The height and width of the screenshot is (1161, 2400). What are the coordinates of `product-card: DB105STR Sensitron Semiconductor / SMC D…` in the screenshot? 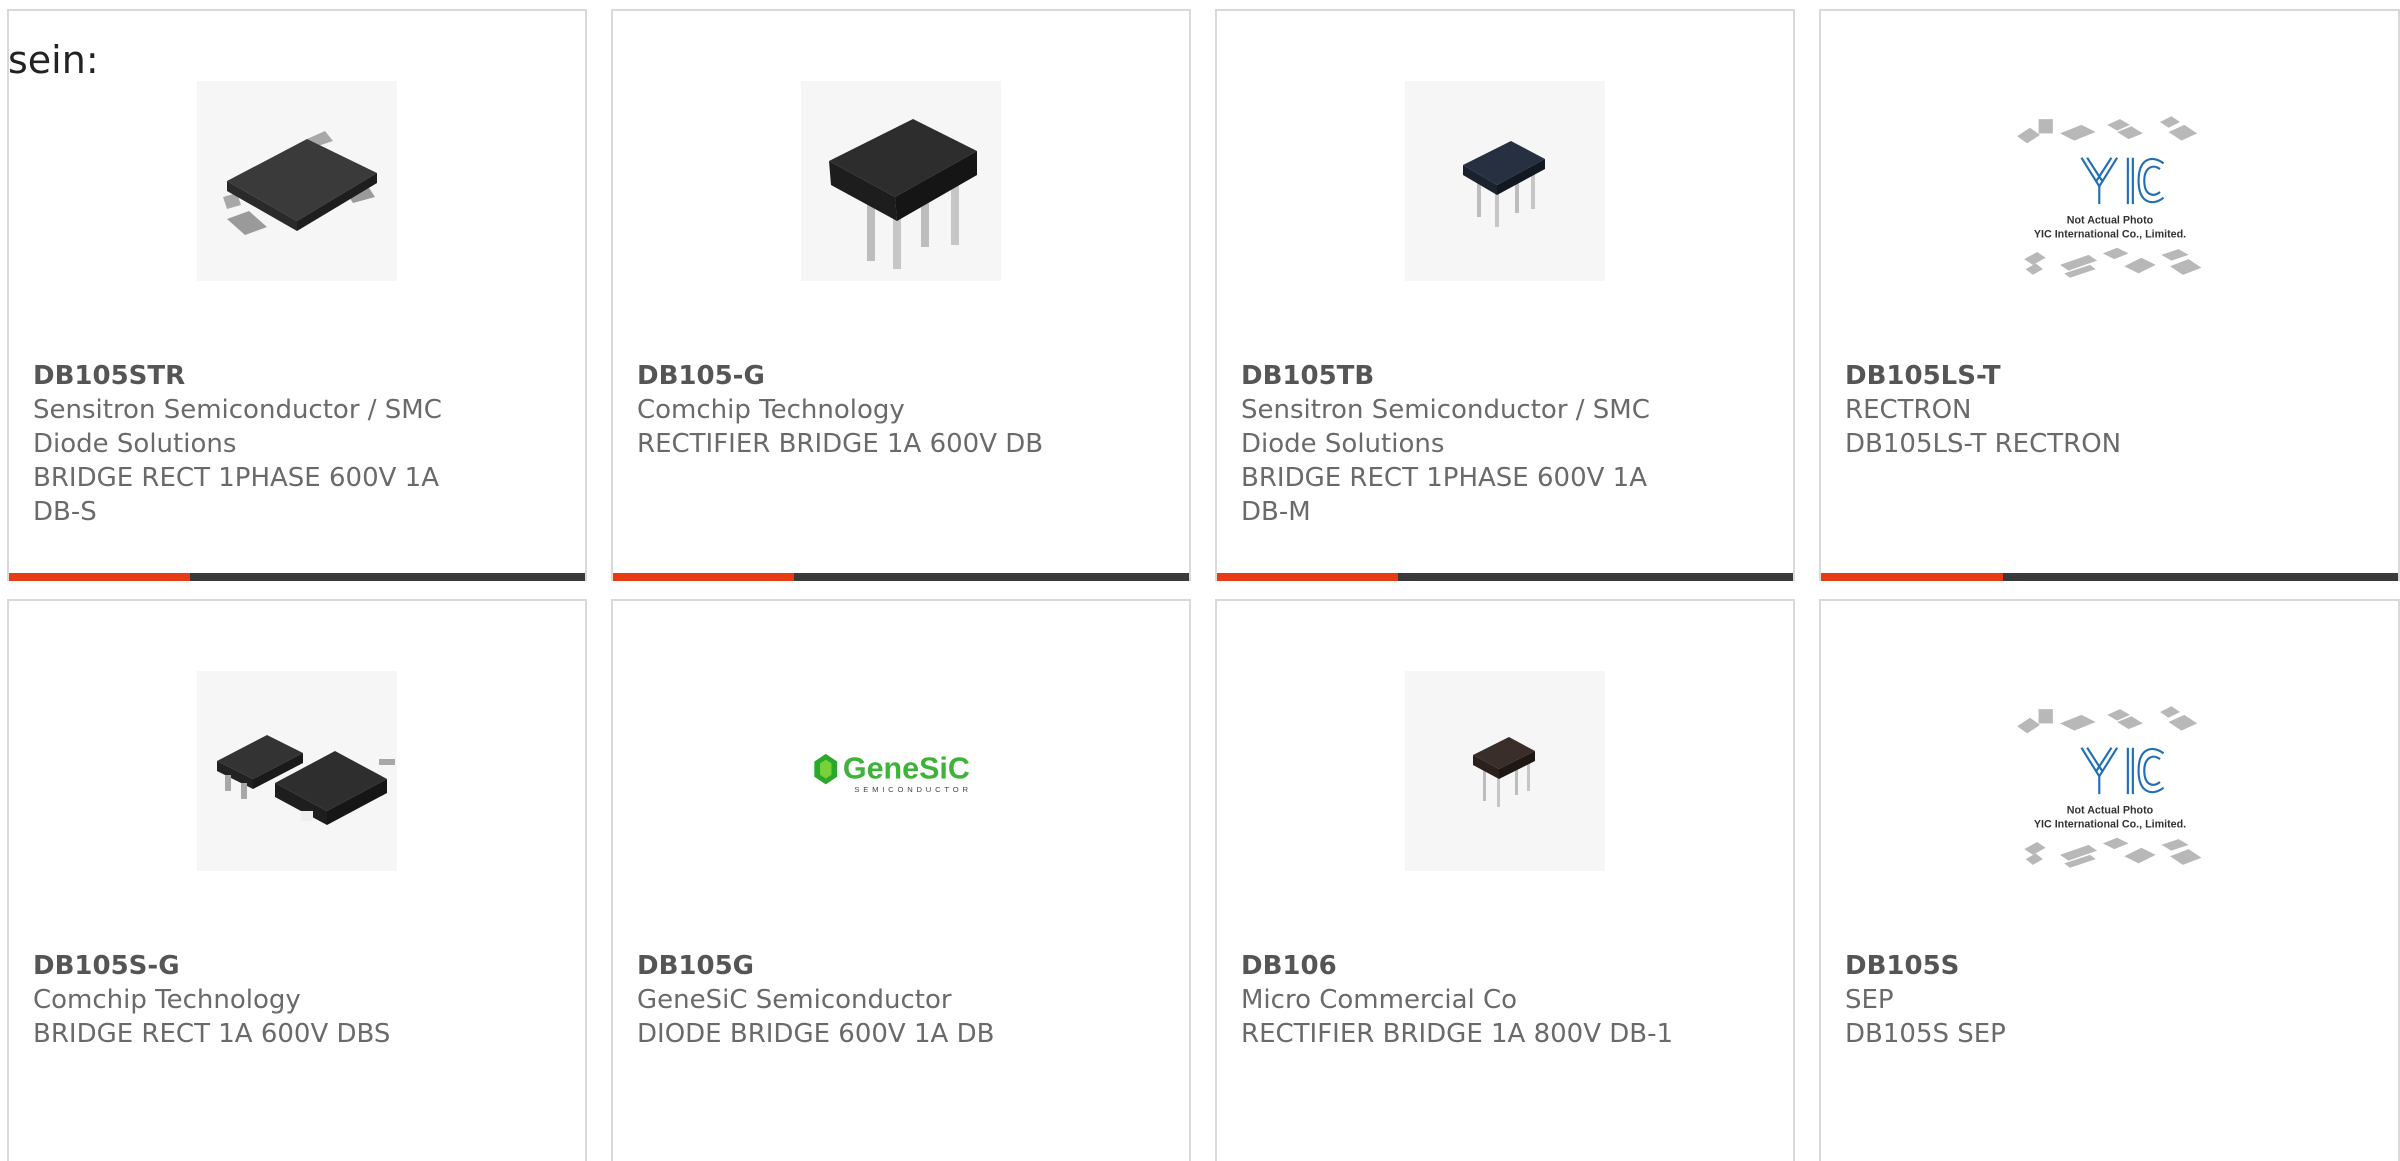 It's located at (297, 295).